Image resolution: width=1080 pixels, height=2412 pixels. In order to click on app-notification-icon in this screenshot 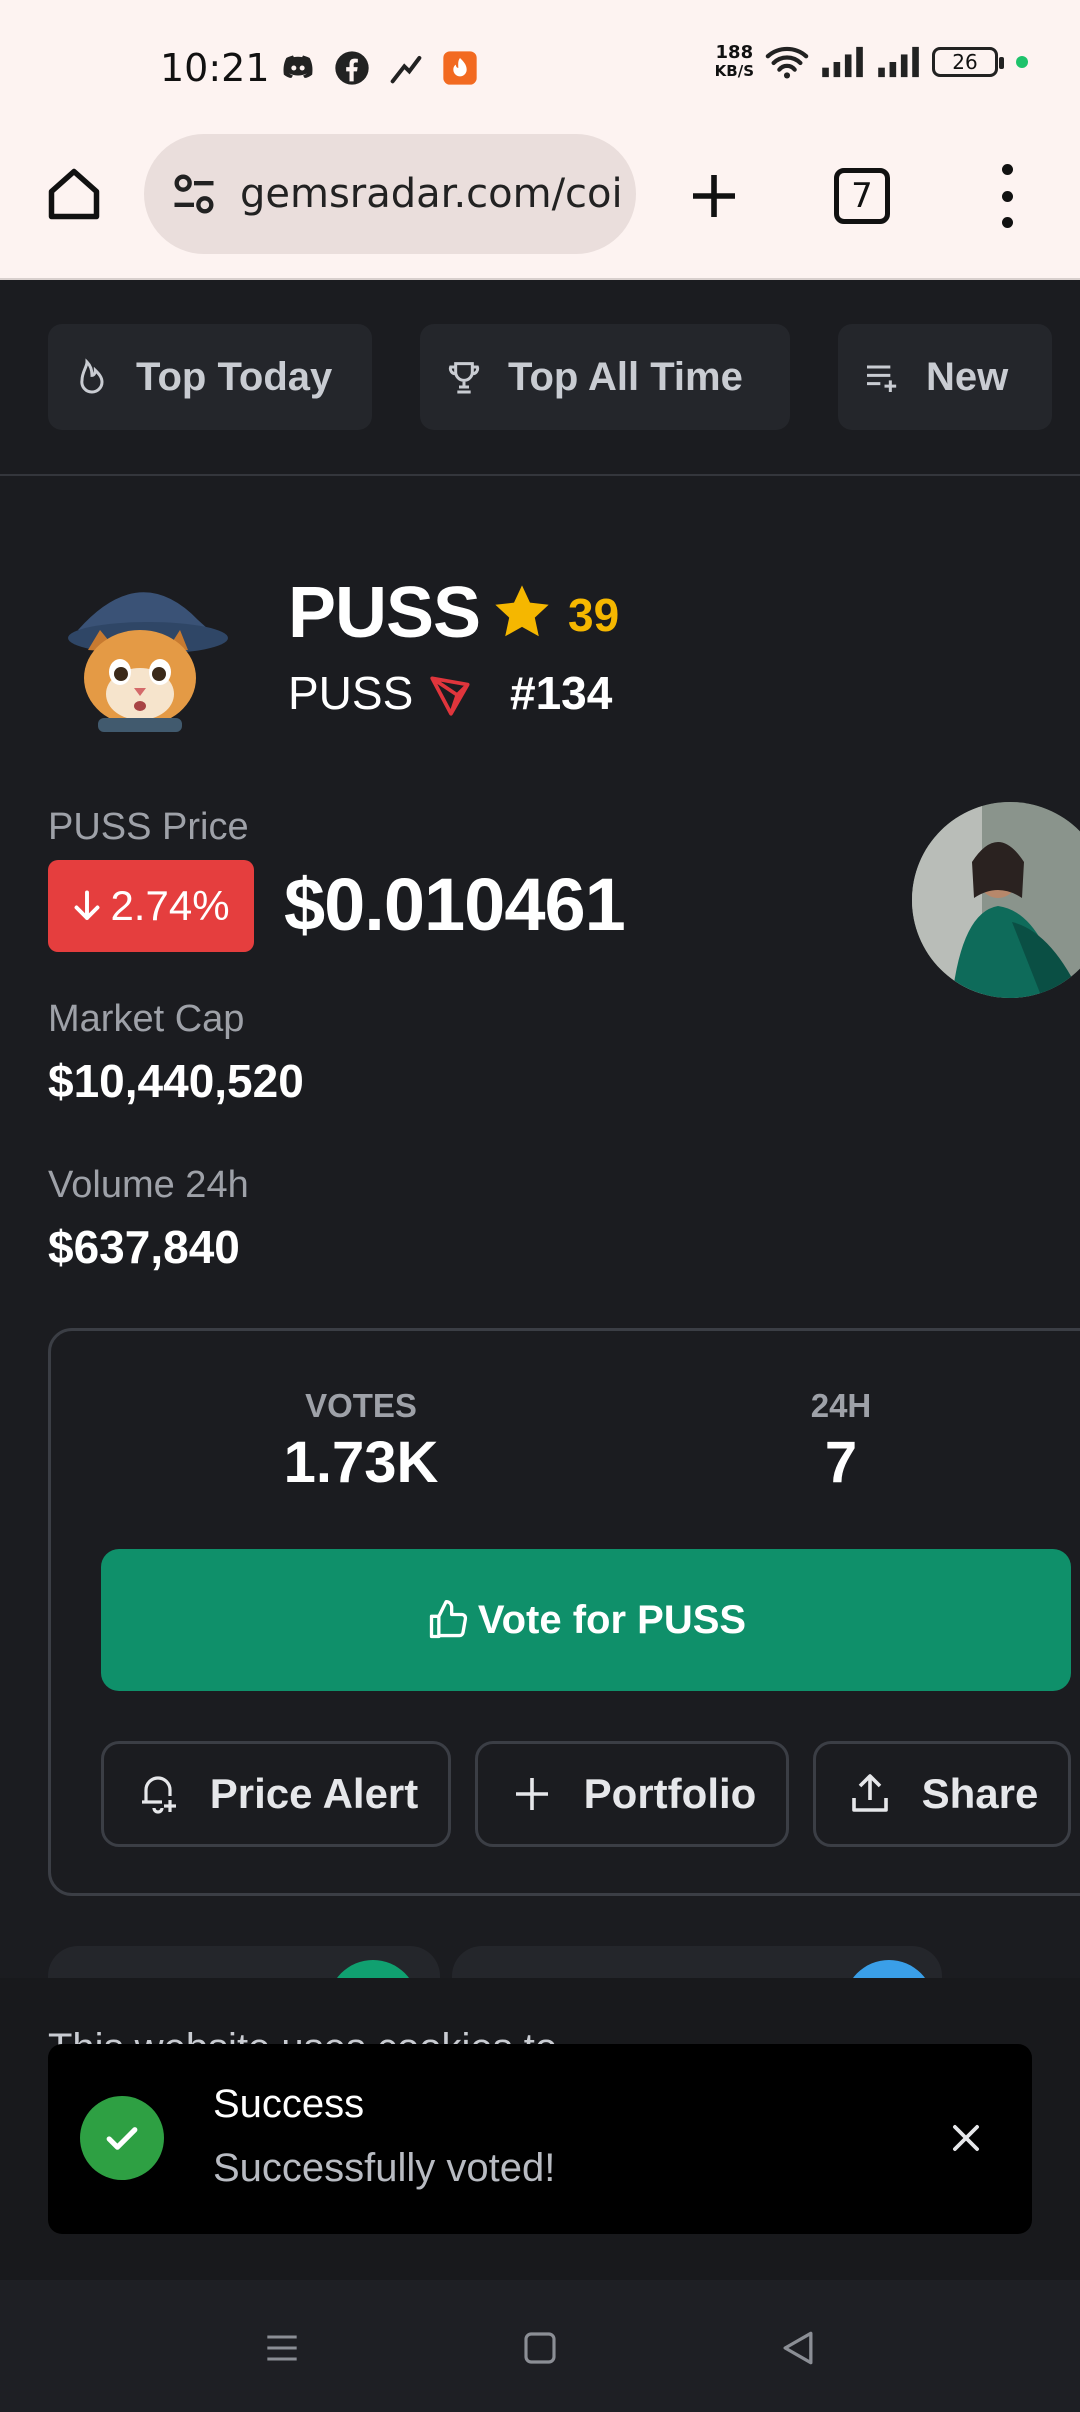, I will do `click(460, 68)`.